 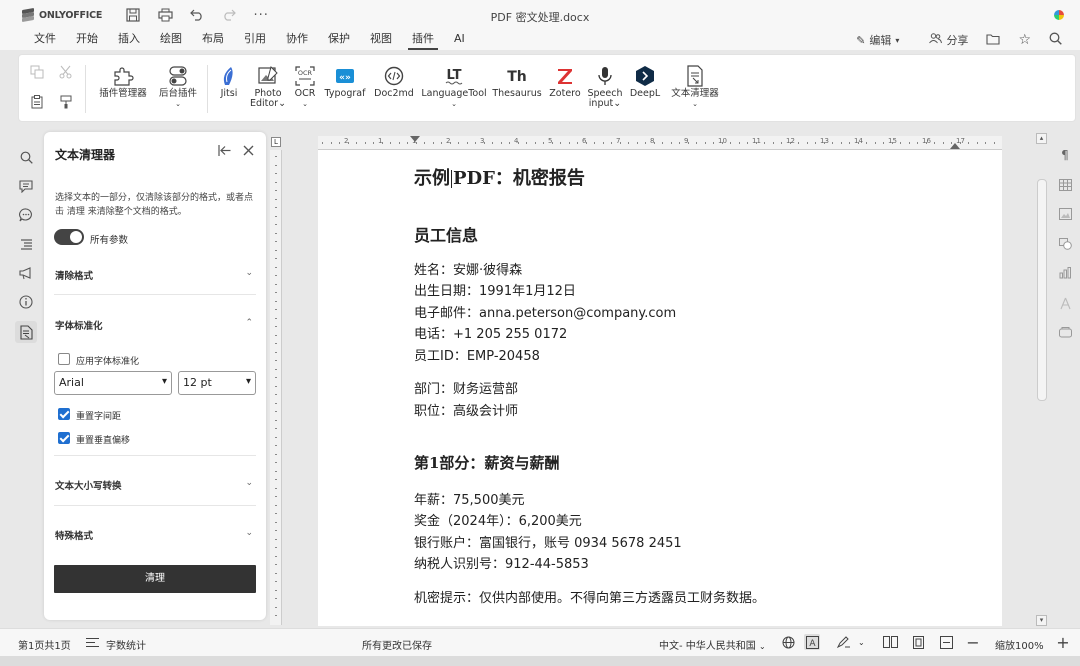 I want to click on vertical-ruler, so click(x=276, y=387).